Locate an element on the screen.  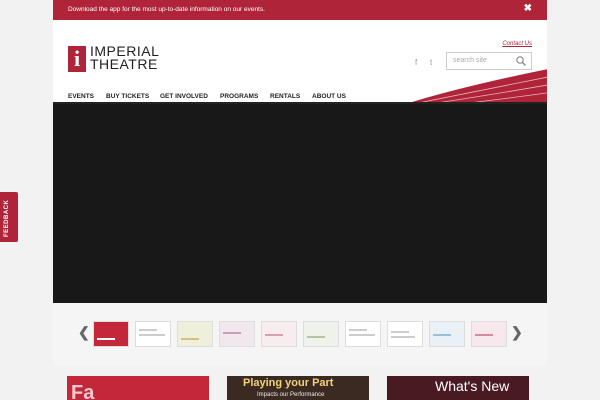
promo-tile-sublabel: Impacts our Performance is located at coordinates (291, 395).